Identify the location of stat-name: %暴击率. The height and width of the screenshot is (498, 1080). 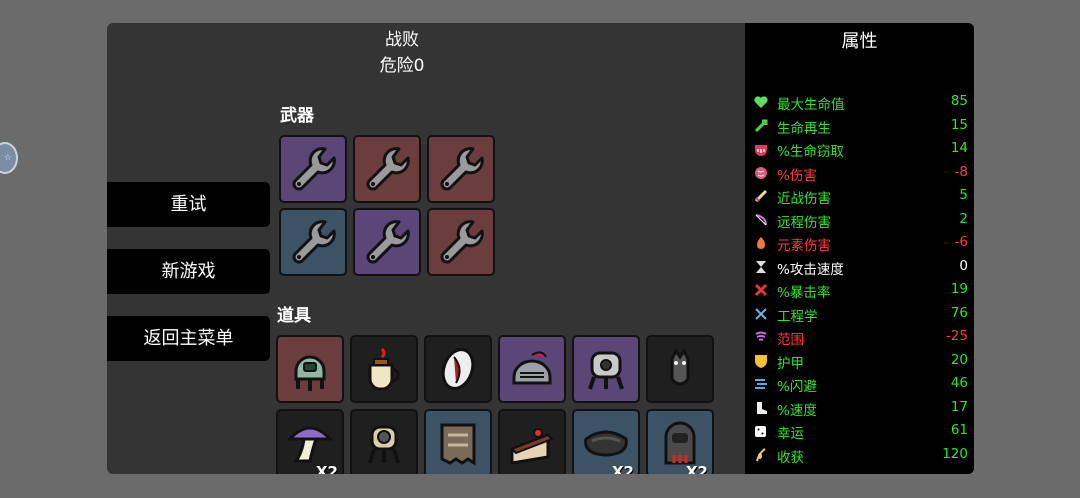
(804, 293).